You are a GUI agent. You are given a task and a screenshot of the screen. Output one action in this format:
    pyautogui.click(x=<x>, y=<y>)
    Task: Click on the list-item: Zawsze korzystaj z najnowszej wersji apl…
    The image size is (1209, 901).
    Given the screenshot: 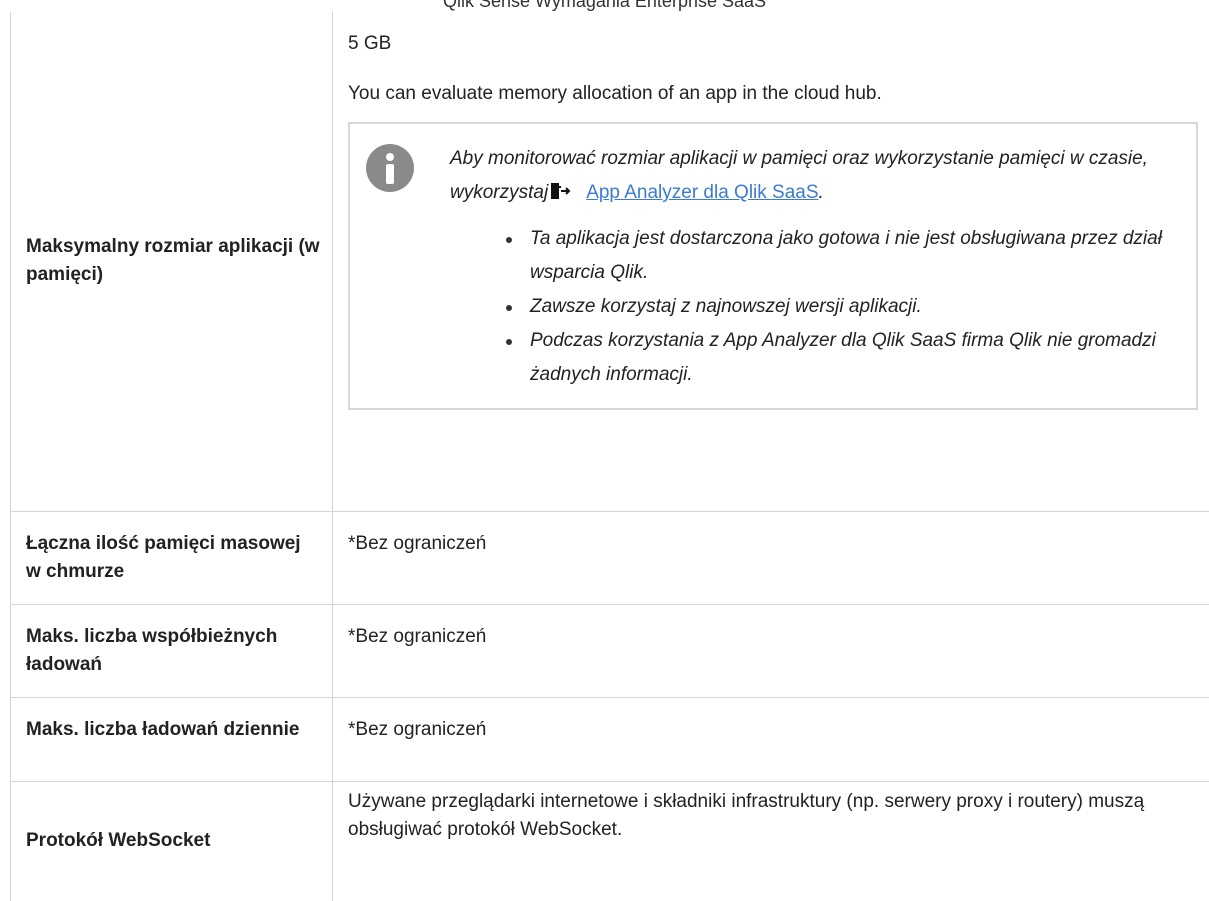 What is the action you would take?
    pyautogui.click(x=852, y=307)
    